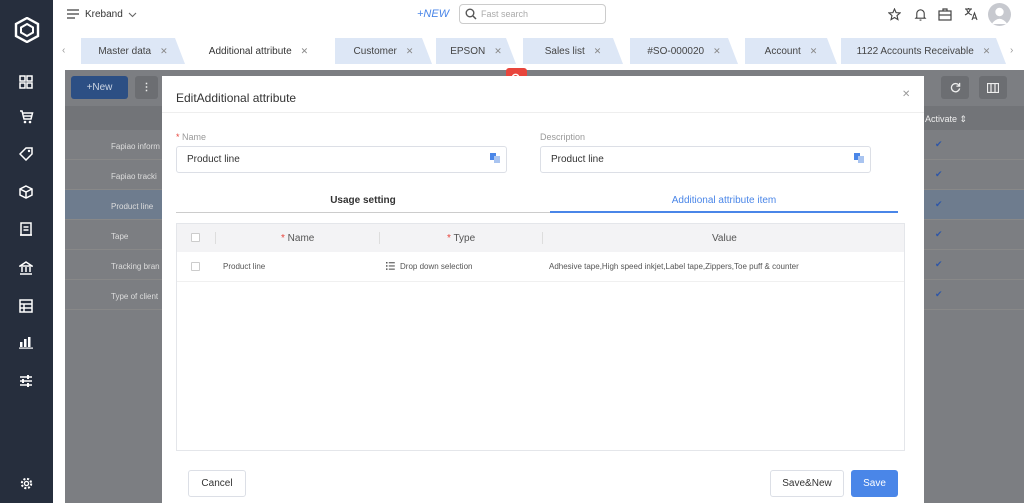  Describe the element at coordinates (244, 266) in the screenshot. I see `row-name: Product line` at that location.